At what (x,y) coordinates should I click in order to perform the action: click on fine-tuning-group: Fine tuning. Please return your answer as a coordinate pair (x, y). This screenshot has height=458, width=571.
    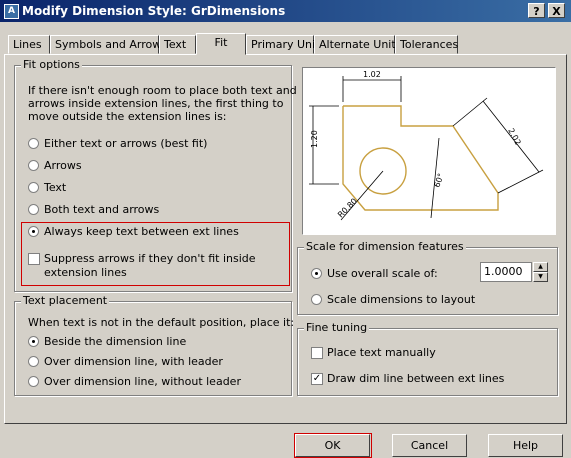
    Looking at the image, I should click on (427, 358).